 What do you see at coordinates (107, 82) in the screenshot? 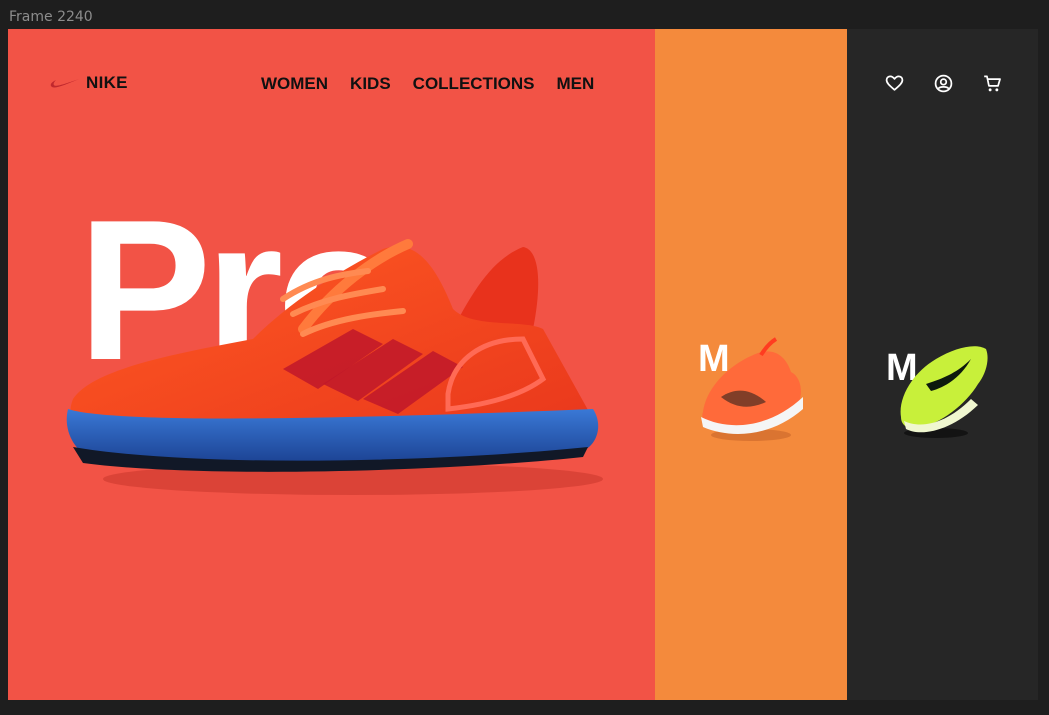
I see `brand-name: NIKE` at bounding box center [107, 82].